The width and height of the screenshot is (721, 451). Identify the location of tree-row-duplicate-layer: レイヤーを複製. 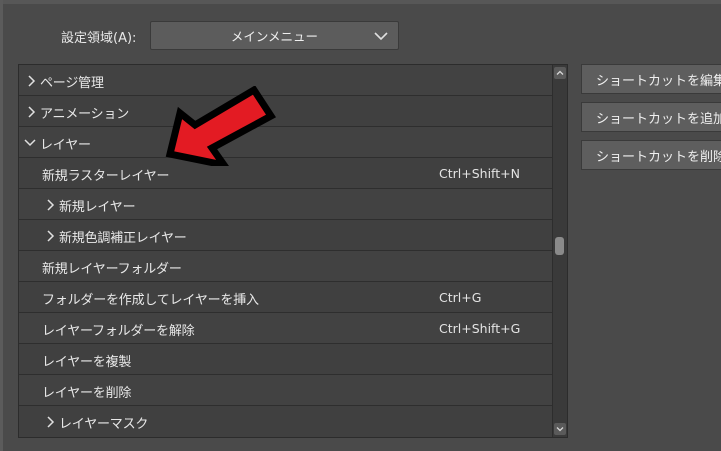
(286, 359).